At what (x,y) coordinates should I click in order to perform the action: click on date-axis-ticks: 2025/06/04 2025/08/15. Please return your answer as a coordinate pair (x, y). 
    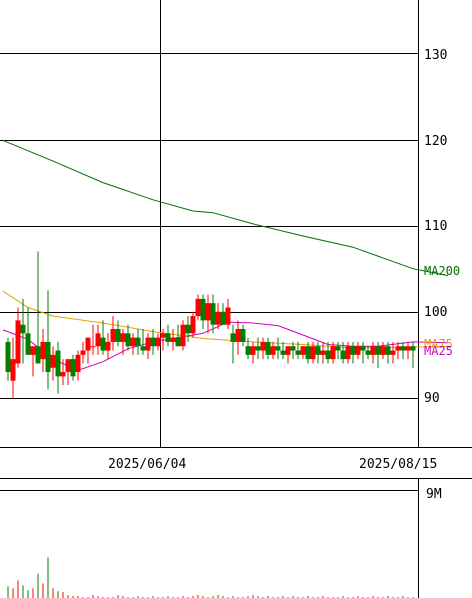
    Looking at the image, I should click on (272, 464).